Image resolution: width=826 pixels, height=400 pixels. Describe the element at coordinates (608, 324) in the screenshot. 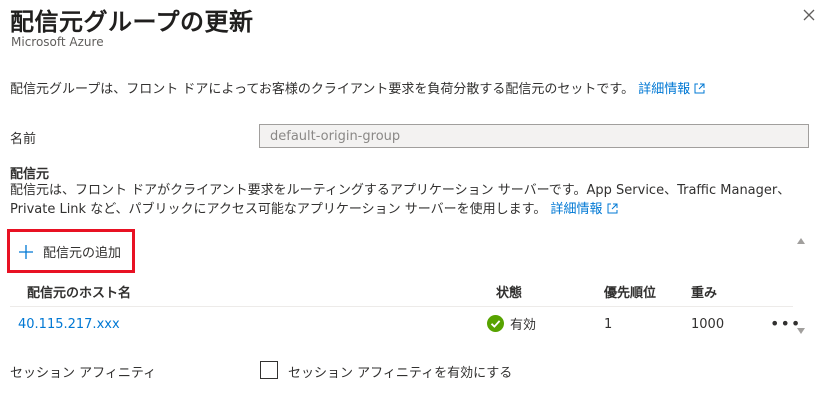

I see `origin-priority: 1` at that location.